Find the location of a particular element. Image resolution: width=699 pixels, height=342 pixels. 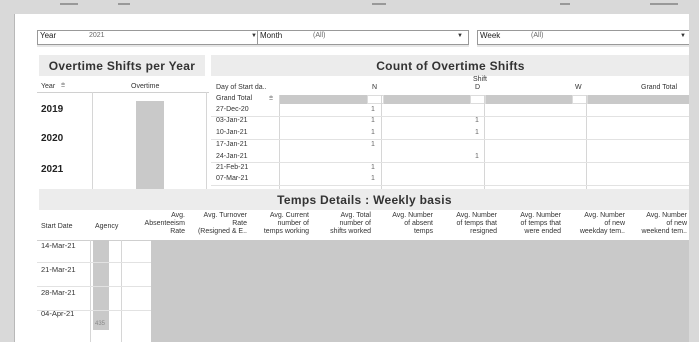

week-start-date: 21-Mar-21 is located at coordinates (58, 269).